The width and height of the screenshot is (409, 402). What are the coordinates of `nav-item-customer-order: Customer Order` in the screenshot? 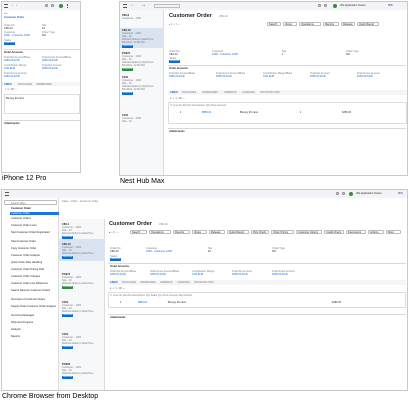 It's located at (34, 214).